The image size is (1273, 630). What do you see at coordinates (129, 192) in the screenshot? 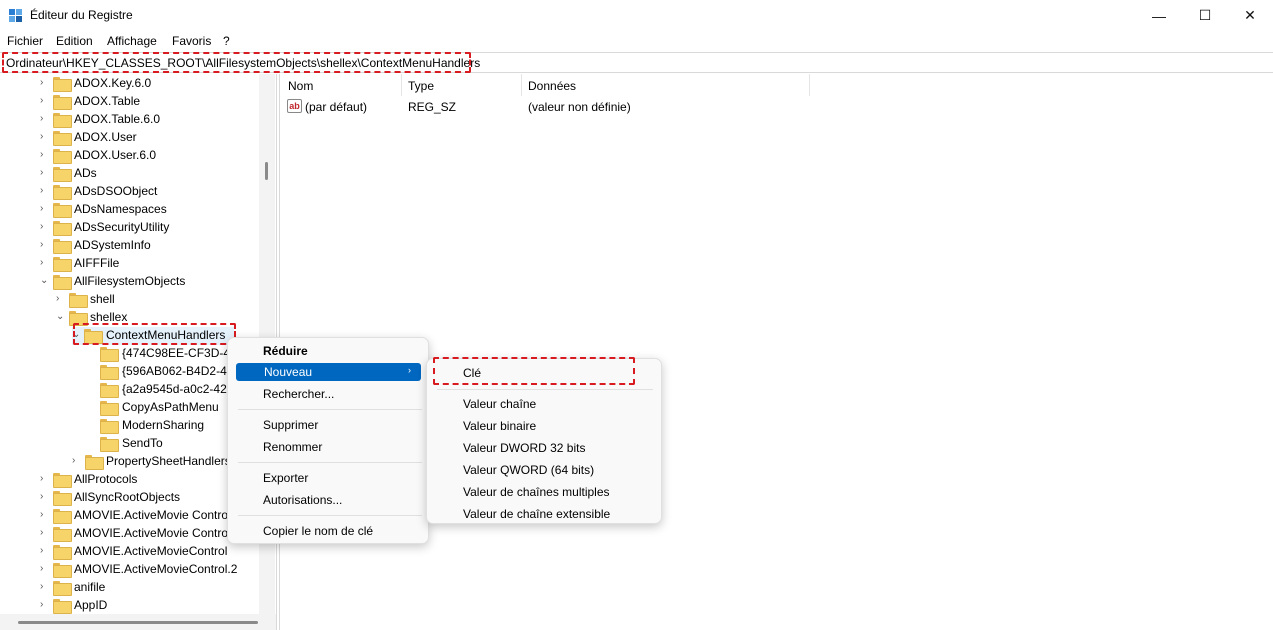
I see `tree-item: › ADsDSOObject` at bounding box center [129, 192].